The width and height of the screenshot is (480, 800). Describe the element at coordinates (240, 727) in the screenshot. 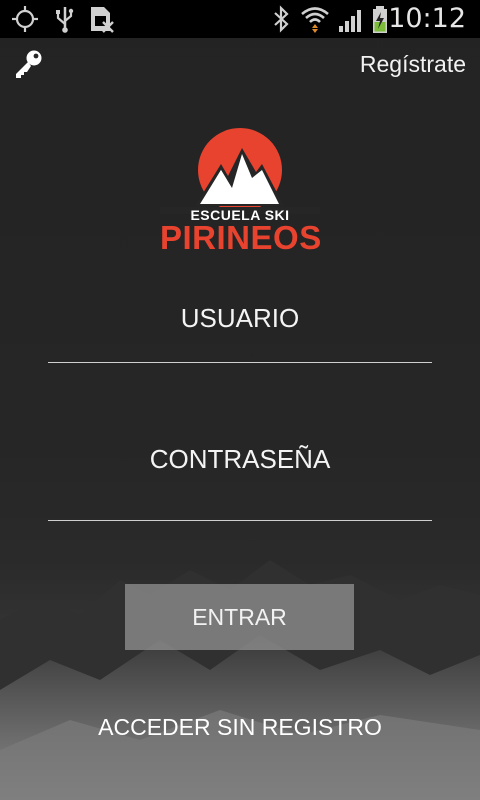

I see `guest-access-link: ACCEDER SIN REGISTRO` at that location.